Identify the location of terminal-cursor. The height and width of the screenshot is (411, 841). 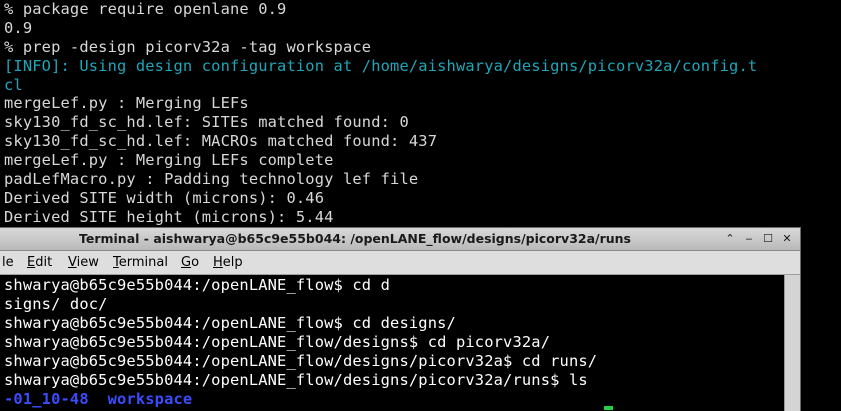
(608, 408).